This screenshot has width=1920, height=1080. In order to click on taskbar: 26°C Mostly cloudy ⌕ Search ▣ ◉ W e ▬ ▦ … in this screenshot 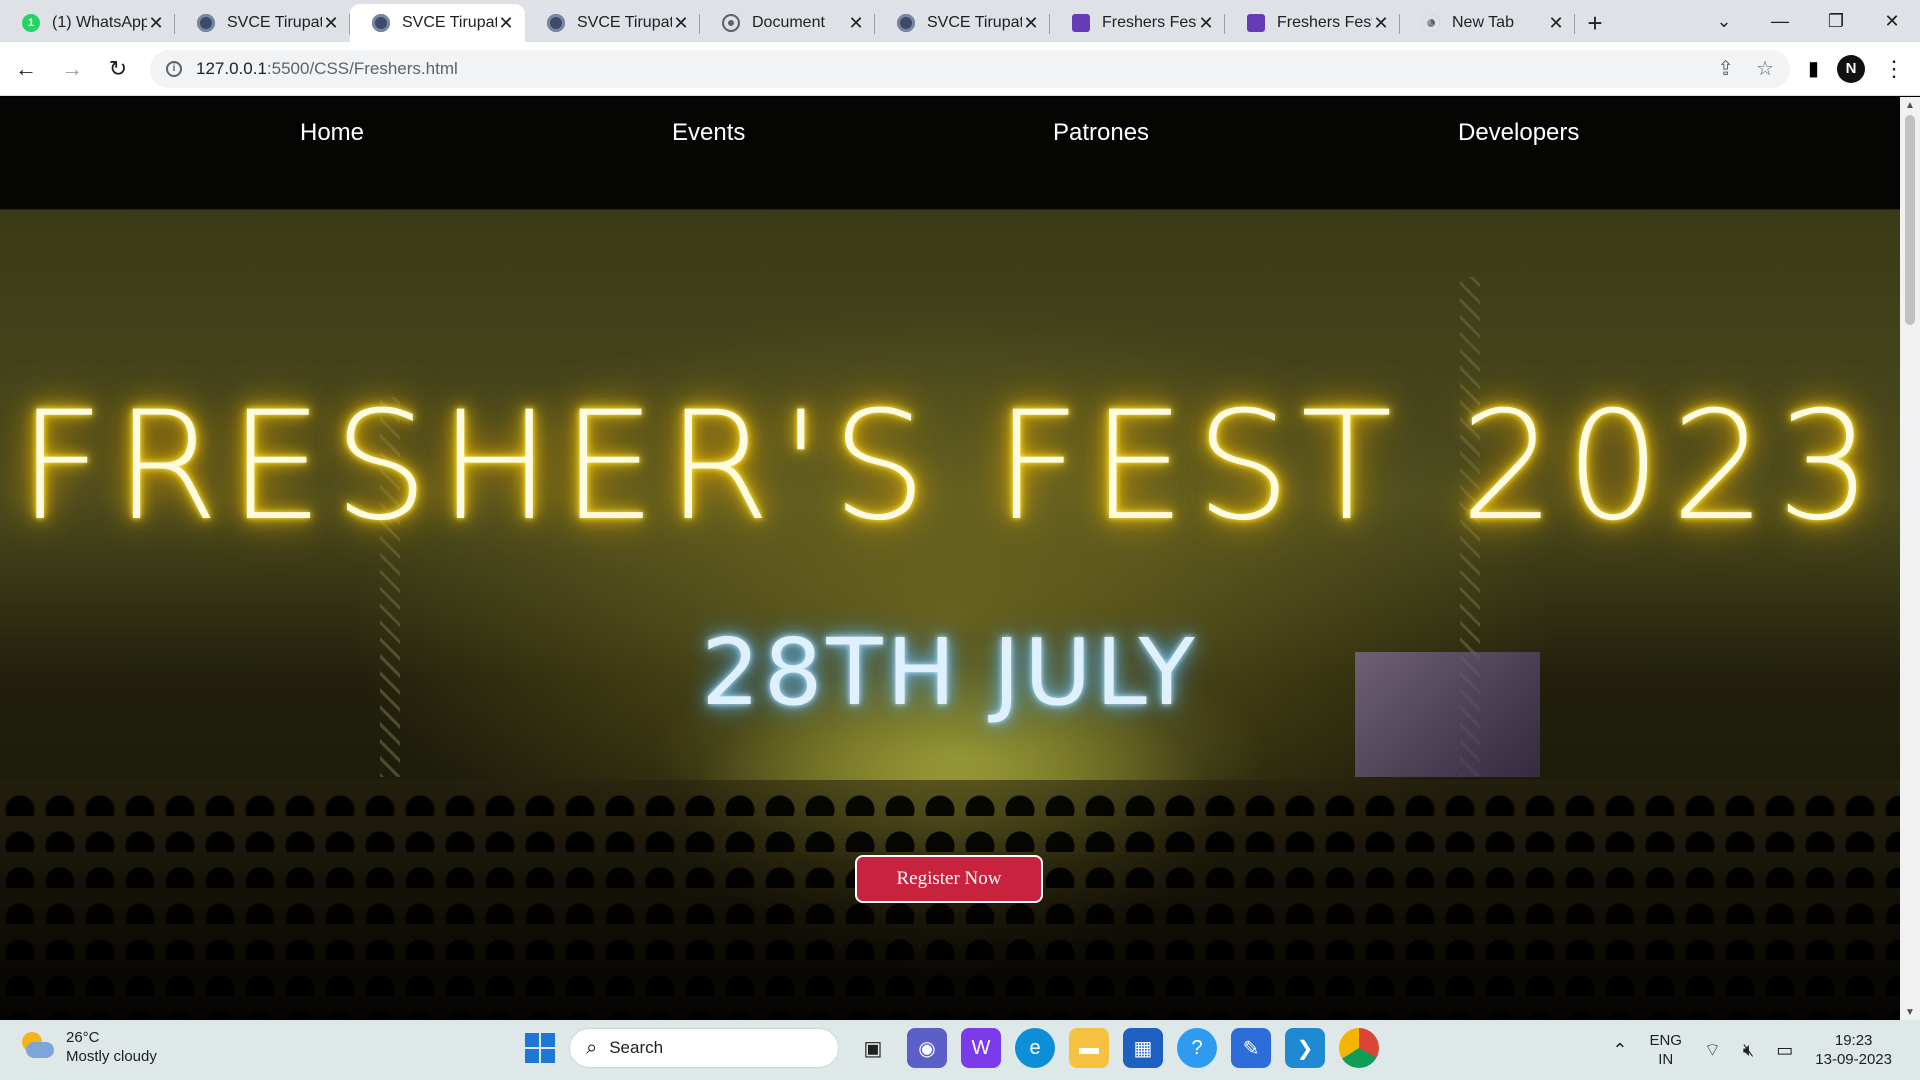, I will do `click(960, 1050)`.